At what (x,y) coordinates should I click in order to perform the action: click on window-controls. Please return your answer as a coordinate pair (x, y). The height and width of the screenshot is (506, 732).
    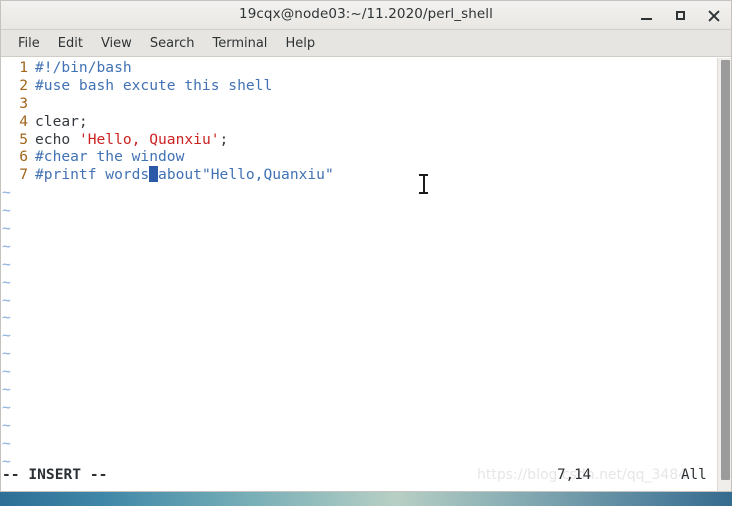
    Looking at the image, I should click on (680, 15).